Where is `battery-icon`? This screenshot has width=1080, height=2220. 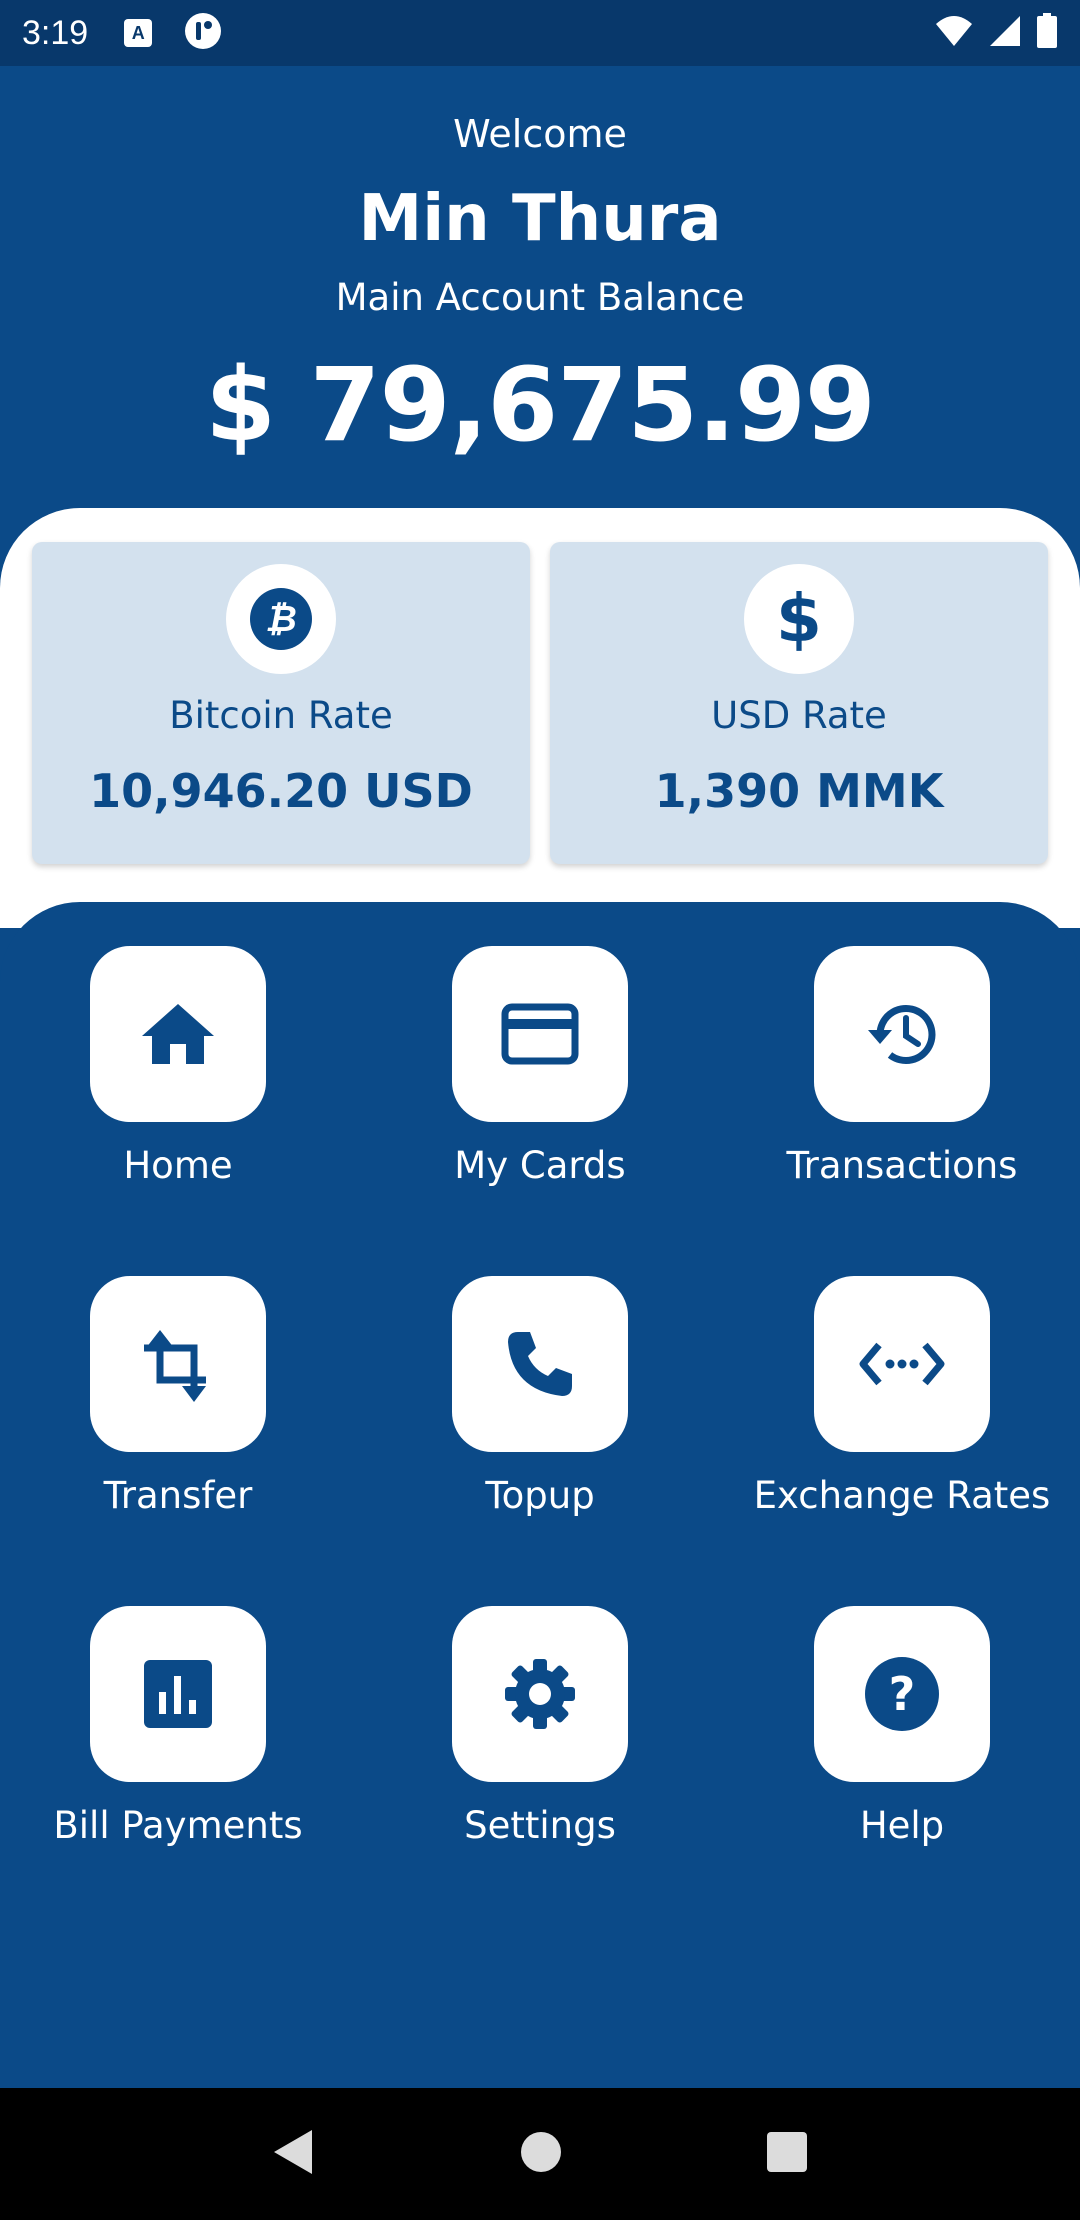 battery-icon is located at coordinates (1047, 33).